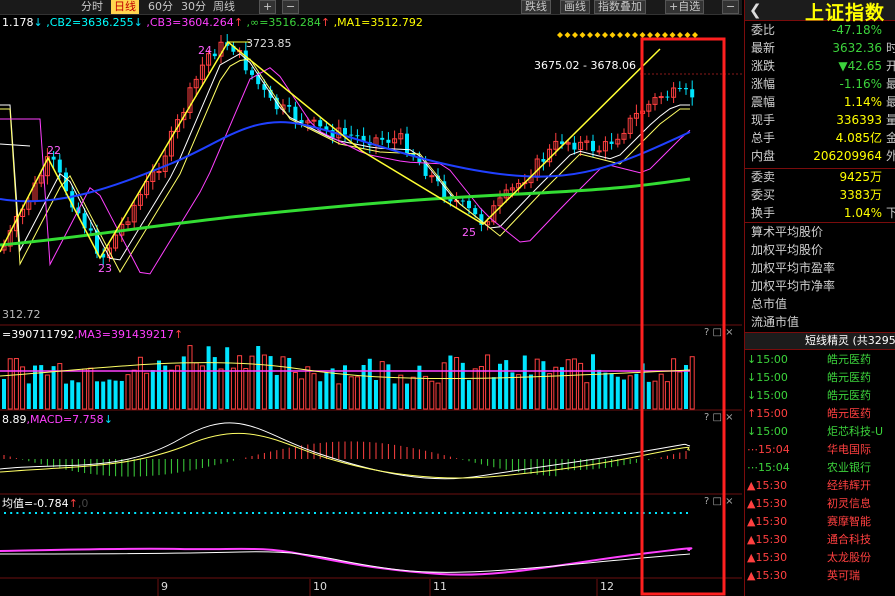 The height and width of the screenshot is (596, 895). What do you see at coordinates (820, 504) in the screenshot?
I see `jingling-row: ▲15:30 初灵信息` at bounding box center [820, 504].